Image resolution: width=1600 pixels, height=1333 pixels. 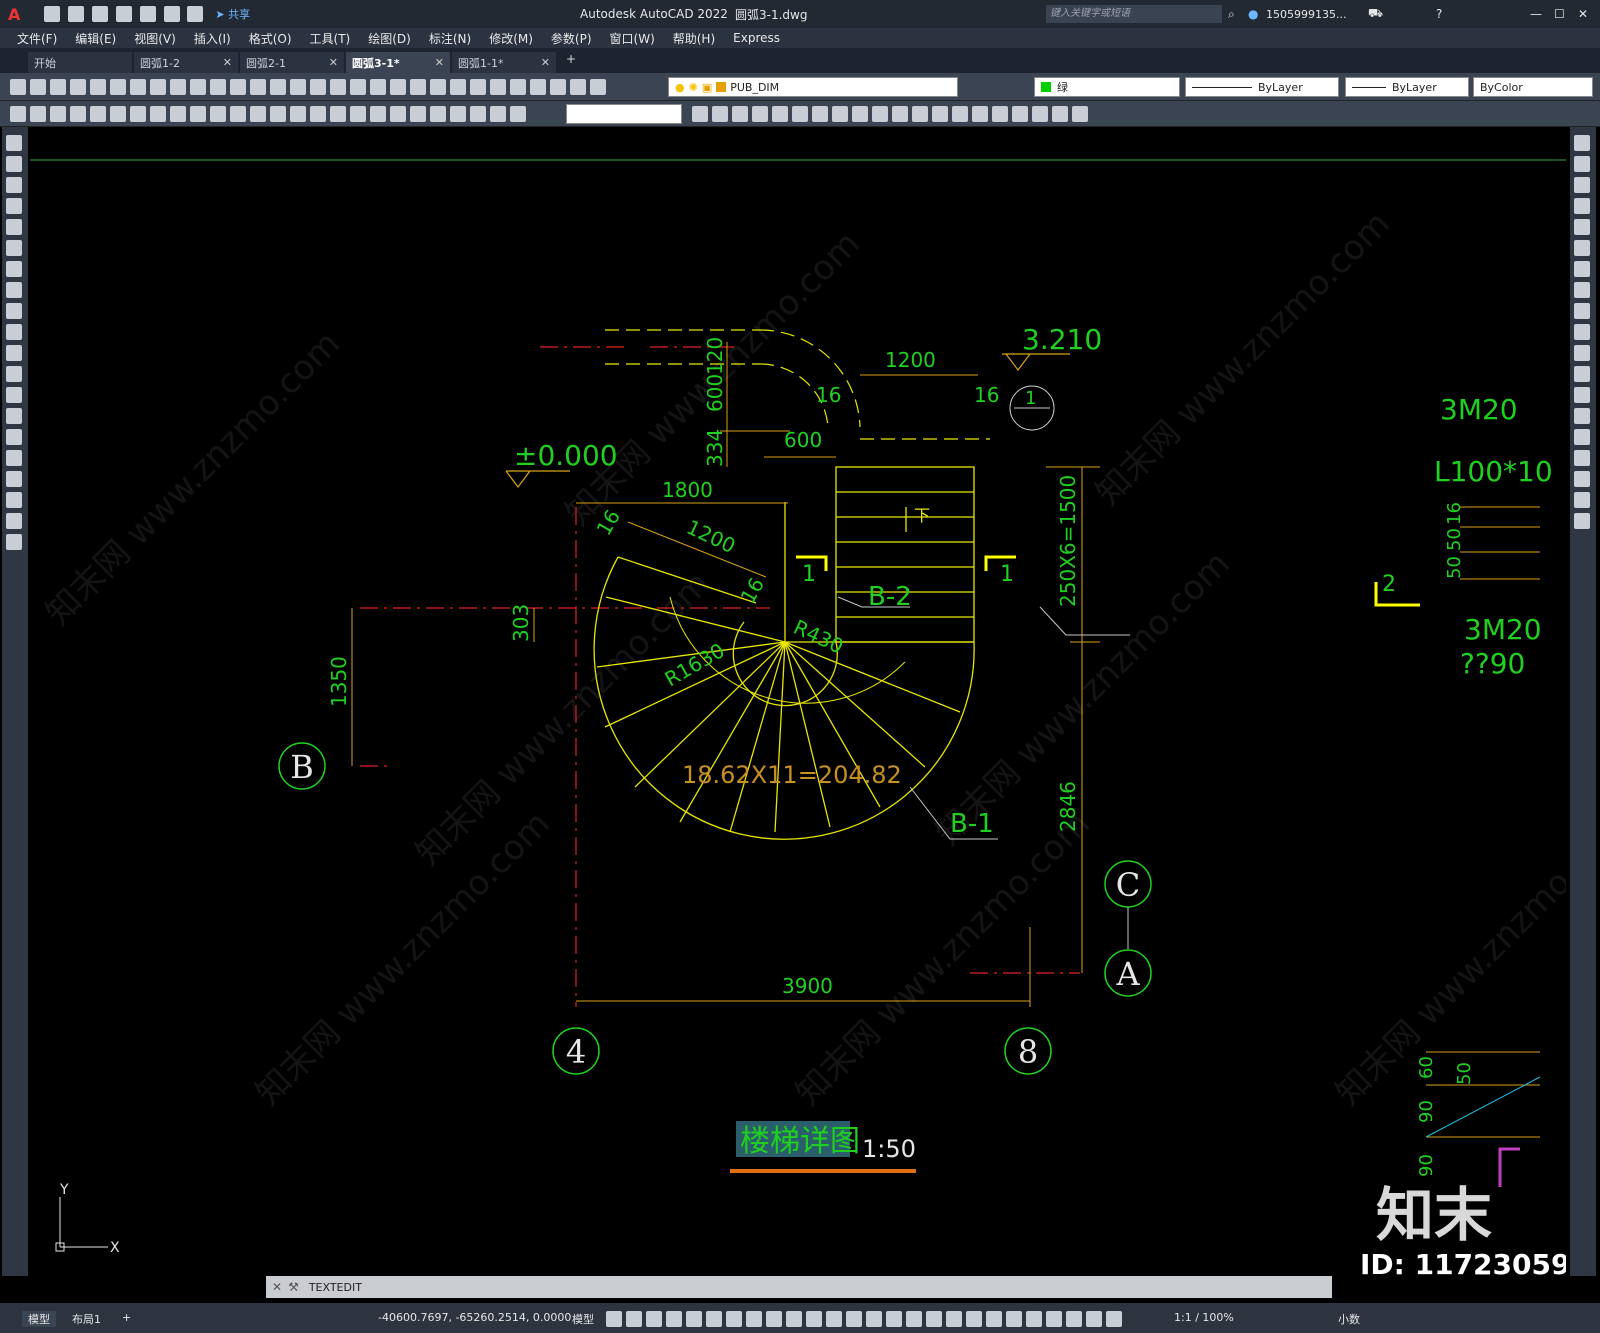 I want to click on tab-model: 模型, so click(x=39, y=1319).